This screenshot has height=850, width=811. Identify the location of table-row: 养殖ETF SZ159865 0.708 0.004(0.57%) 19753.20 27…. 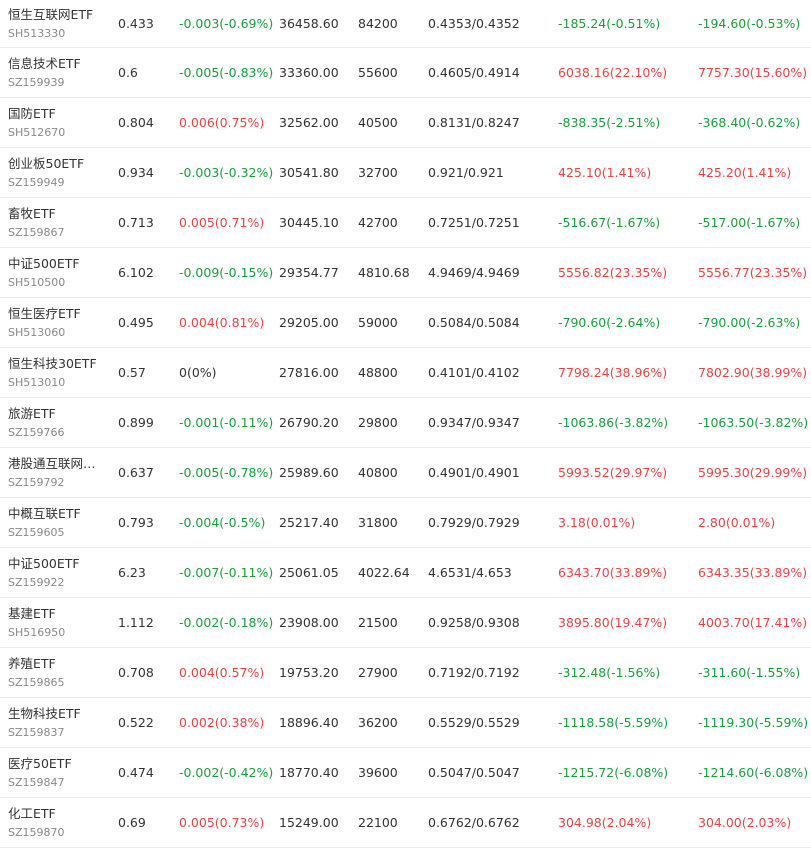
(405, 673).